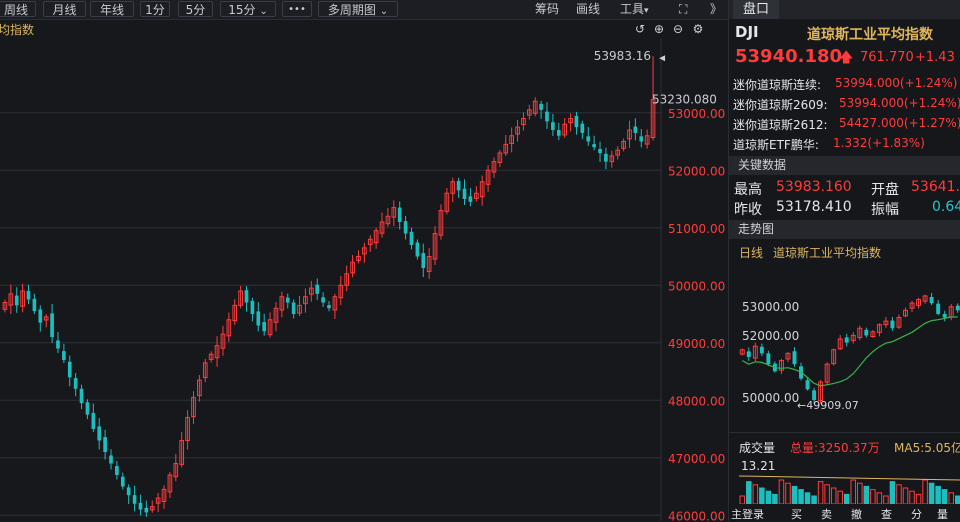  Describe the element at coordinates (916, 514) in the screenshot. I see `footer-split-button: 分` at that location.